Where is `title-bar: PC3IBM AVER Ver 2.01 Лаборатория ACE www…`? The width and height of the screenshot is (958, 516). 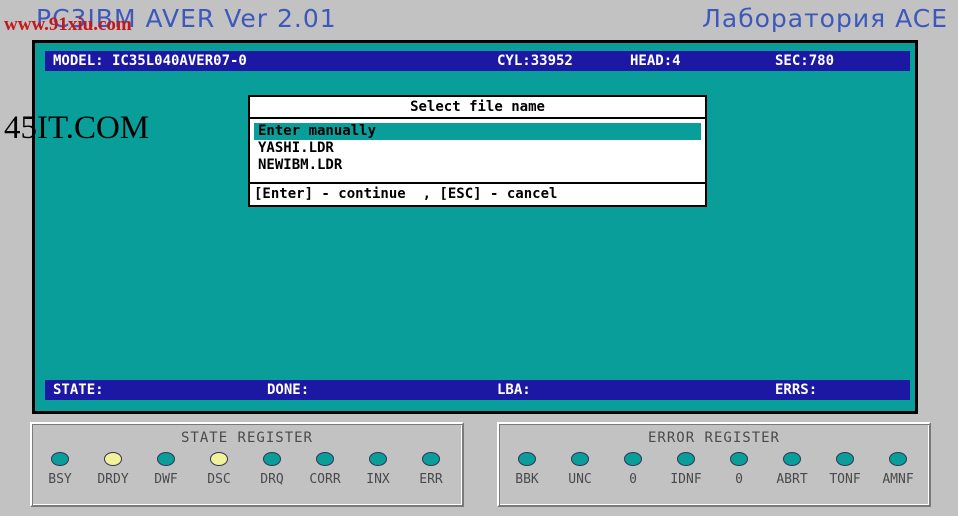 title-bar: PC3IBM AVER Ver 2.01 Лаборатория ACE www… is located at coordinates (479, 20).